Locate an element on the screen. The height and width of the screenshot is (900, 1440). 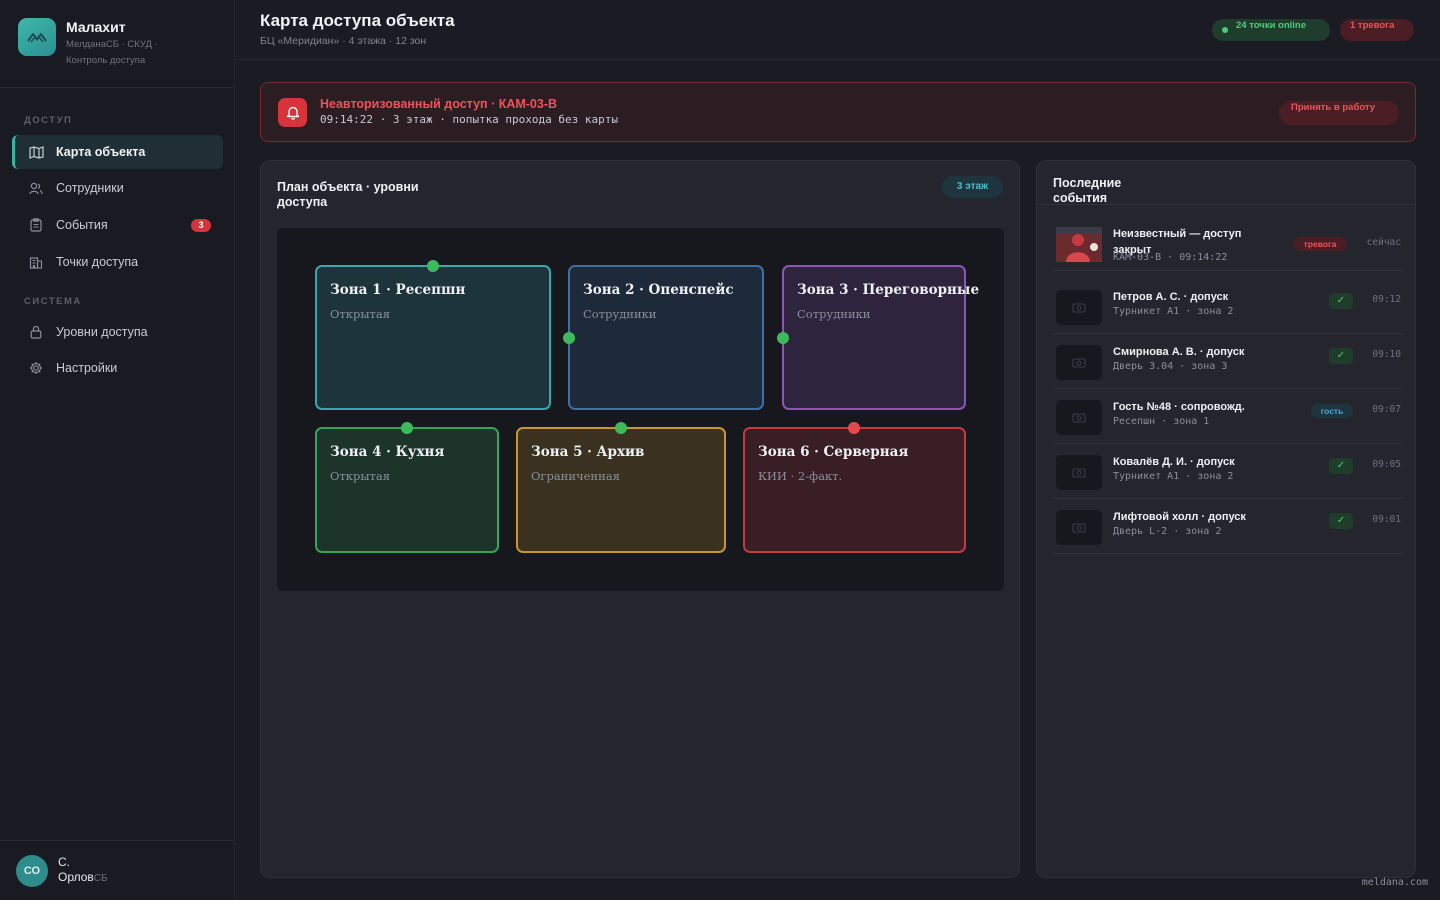
event-title: Петров А. С. · допуск is located at coordinates (1171, 297).